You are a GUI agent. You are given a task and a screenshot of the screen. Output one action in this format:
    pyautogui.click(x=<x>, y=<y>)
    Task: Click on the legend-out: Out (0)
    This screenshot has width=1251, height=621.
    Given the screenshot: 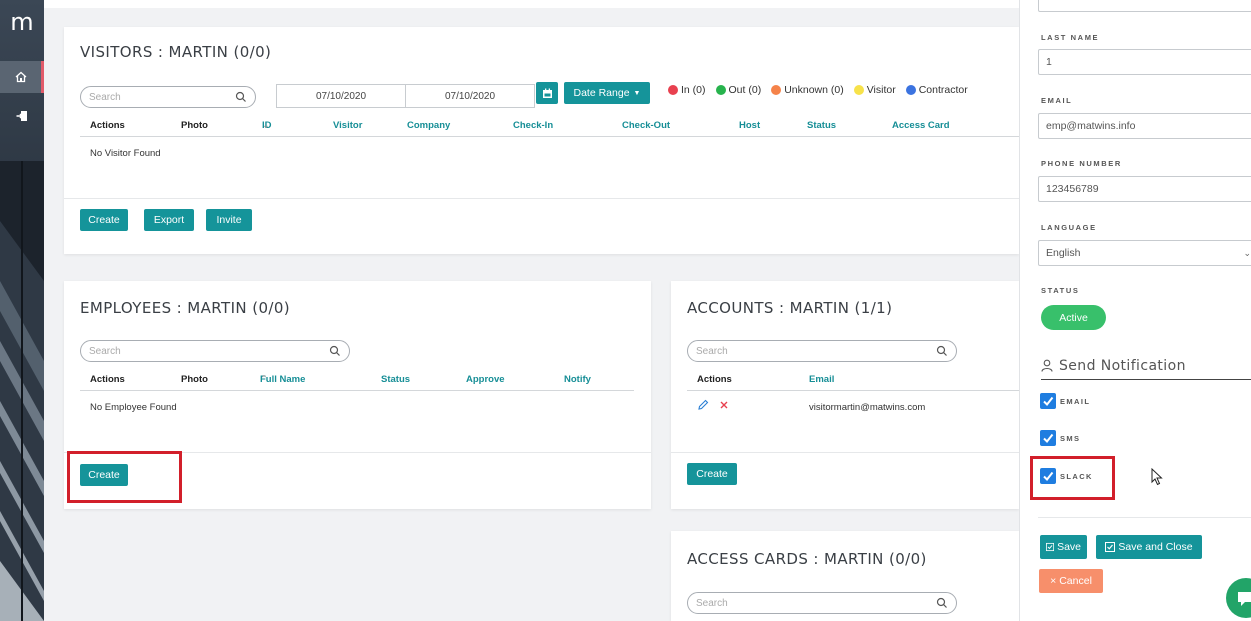 What is the action you would take?
    pyautogui.click(x=738, y=90)
    